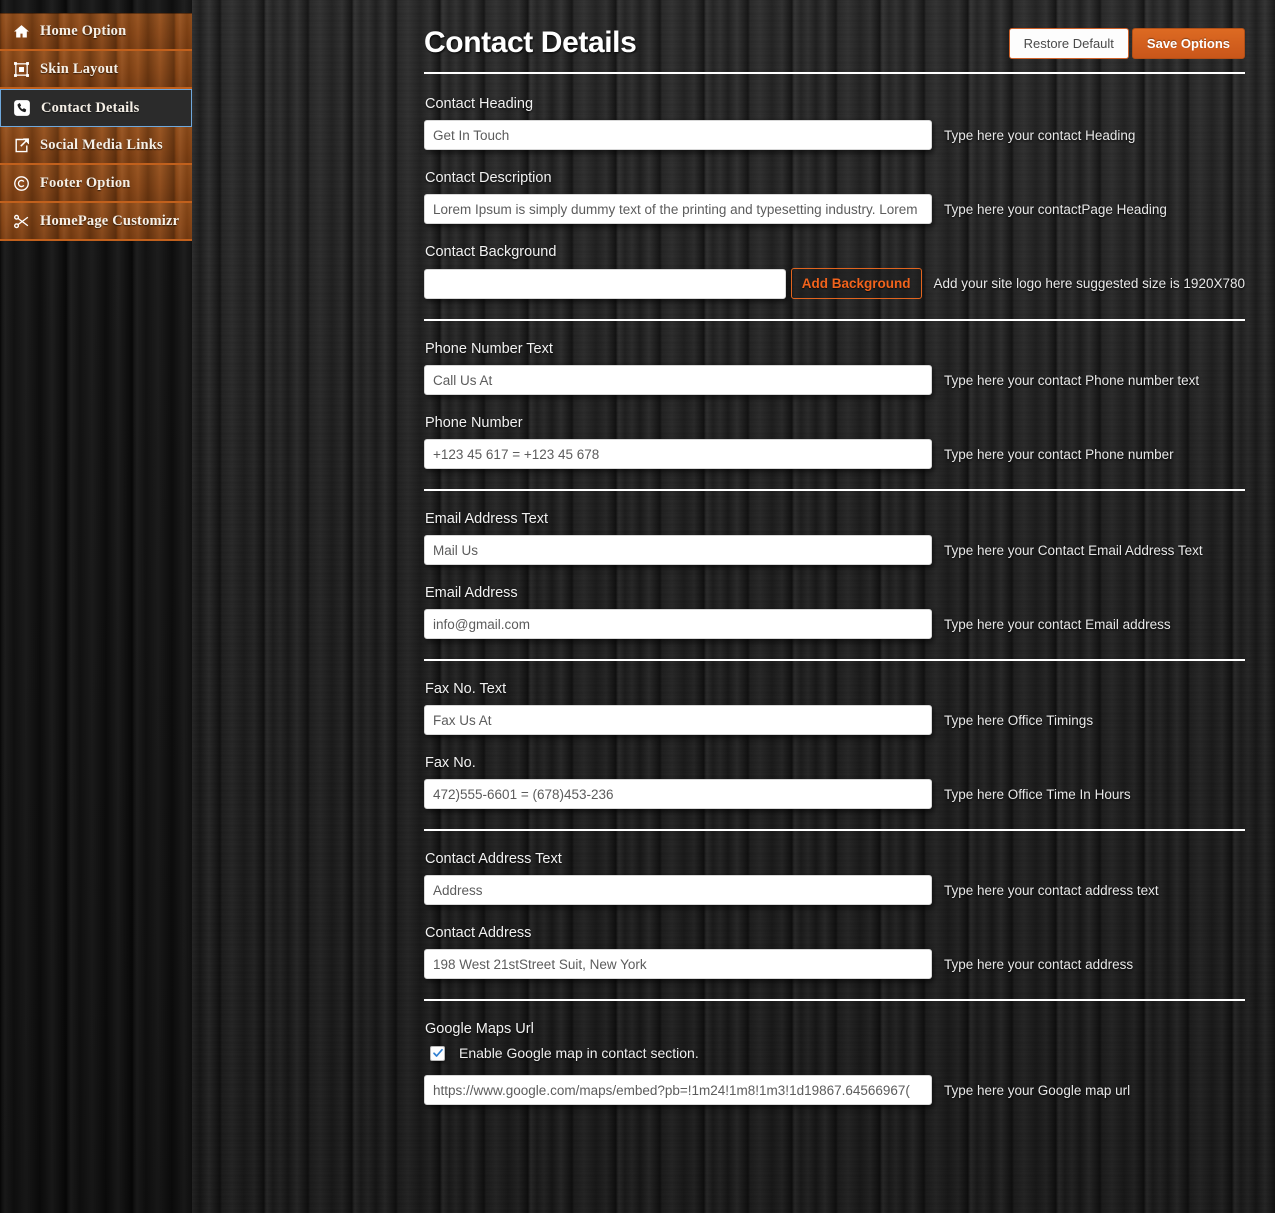  I want to click on header-actions: Restore Default Save Options, so click(1126, 43).